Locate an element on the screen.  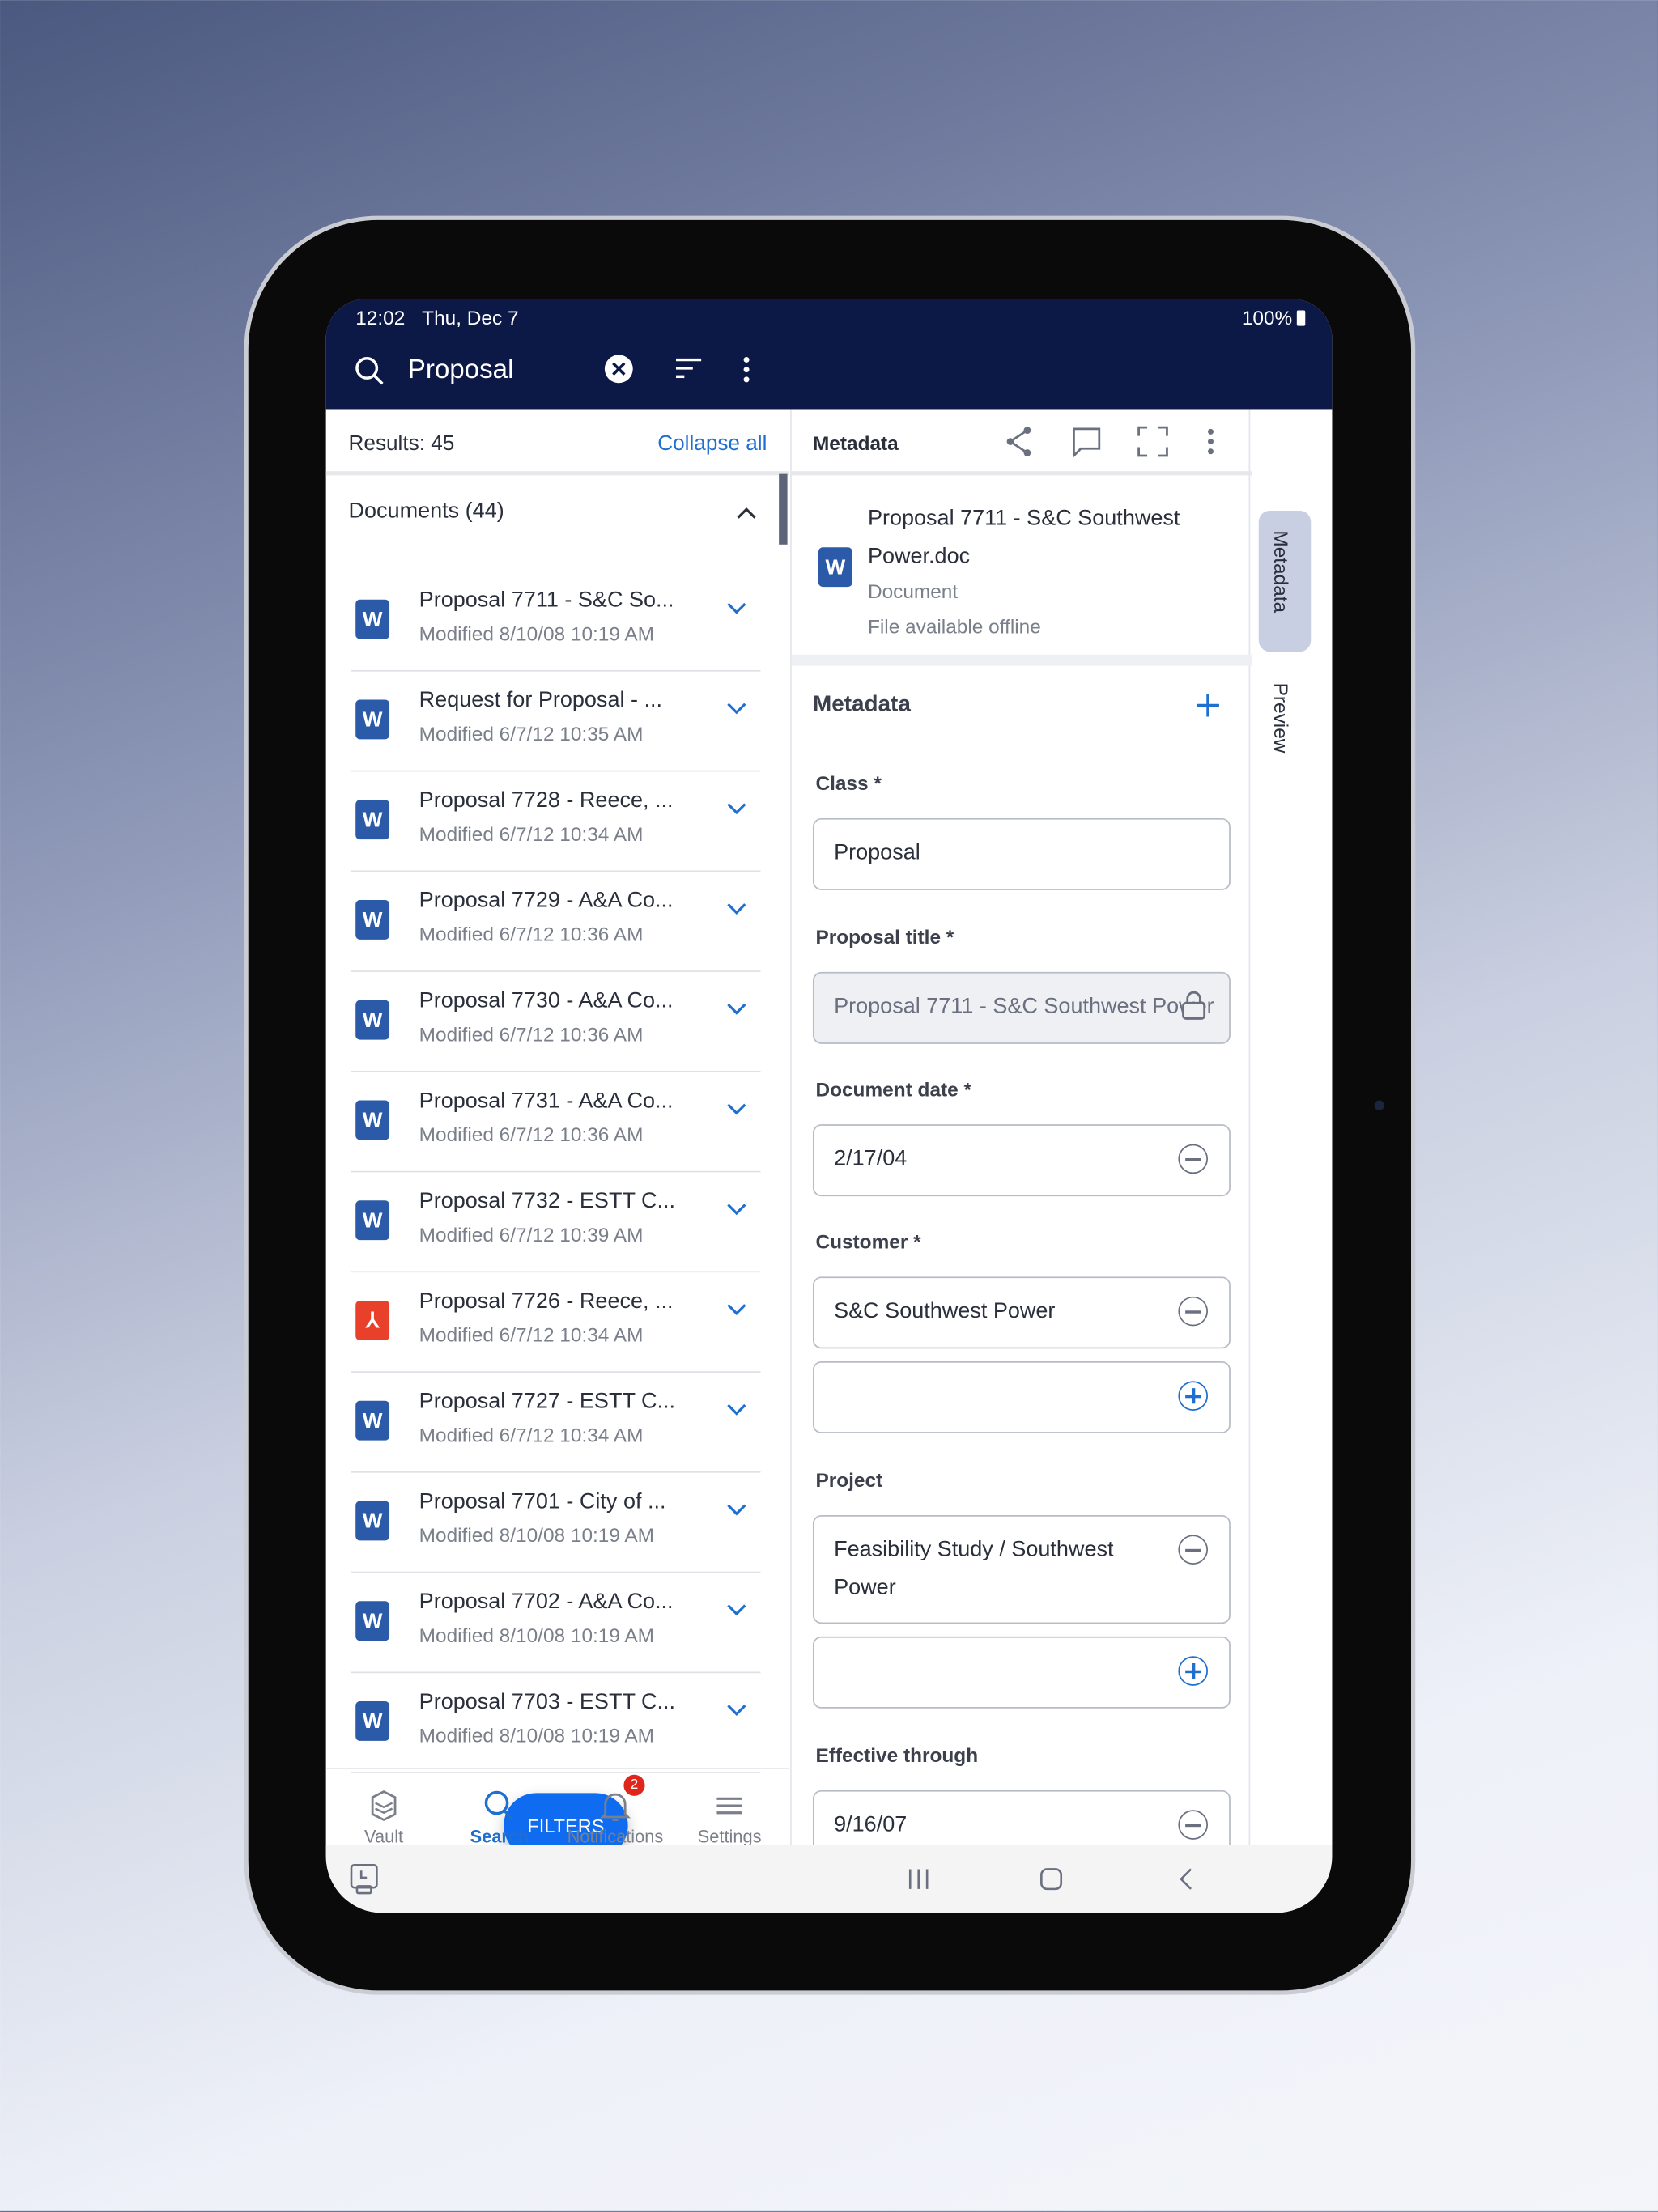
project-field: Feasibility Study / Southwest Power is located at coordinates (1021, 1569).